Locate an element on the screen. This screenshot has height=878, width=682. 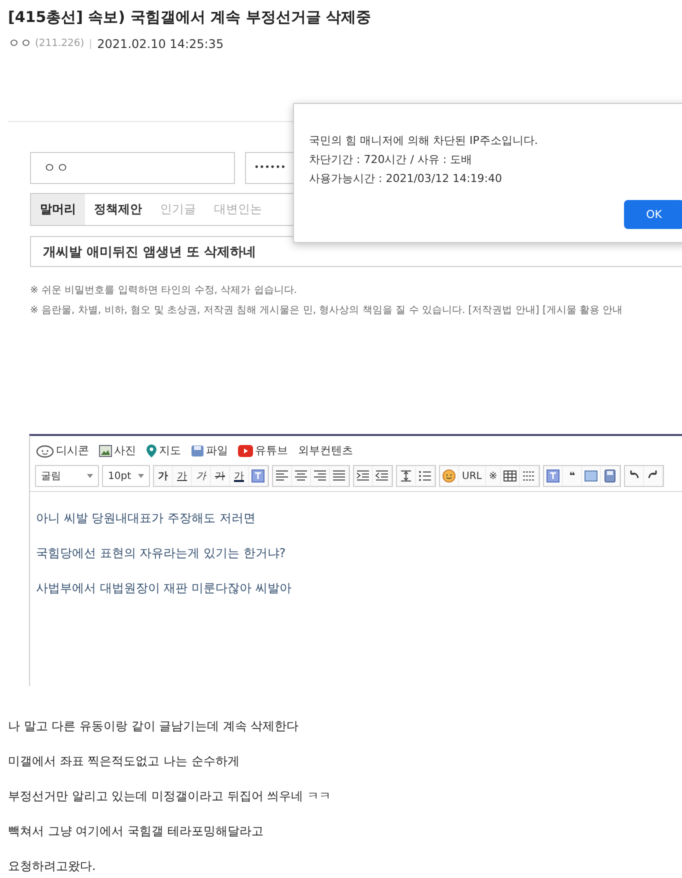
line-height-icon is located at coordinates (406, 476).